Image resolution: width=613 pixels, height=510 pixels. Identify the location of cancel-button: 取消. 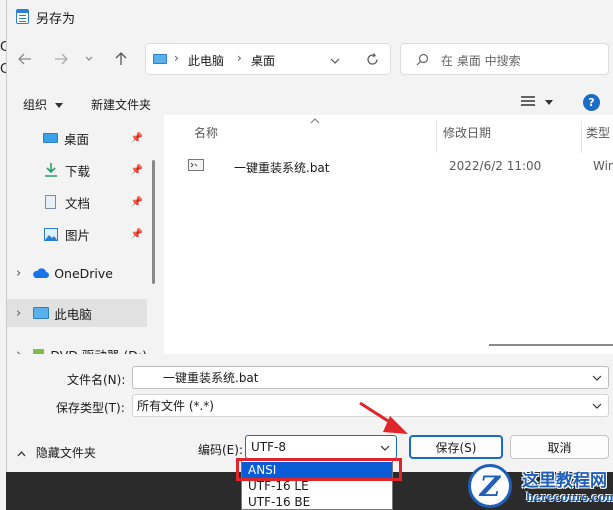
(559, 447).